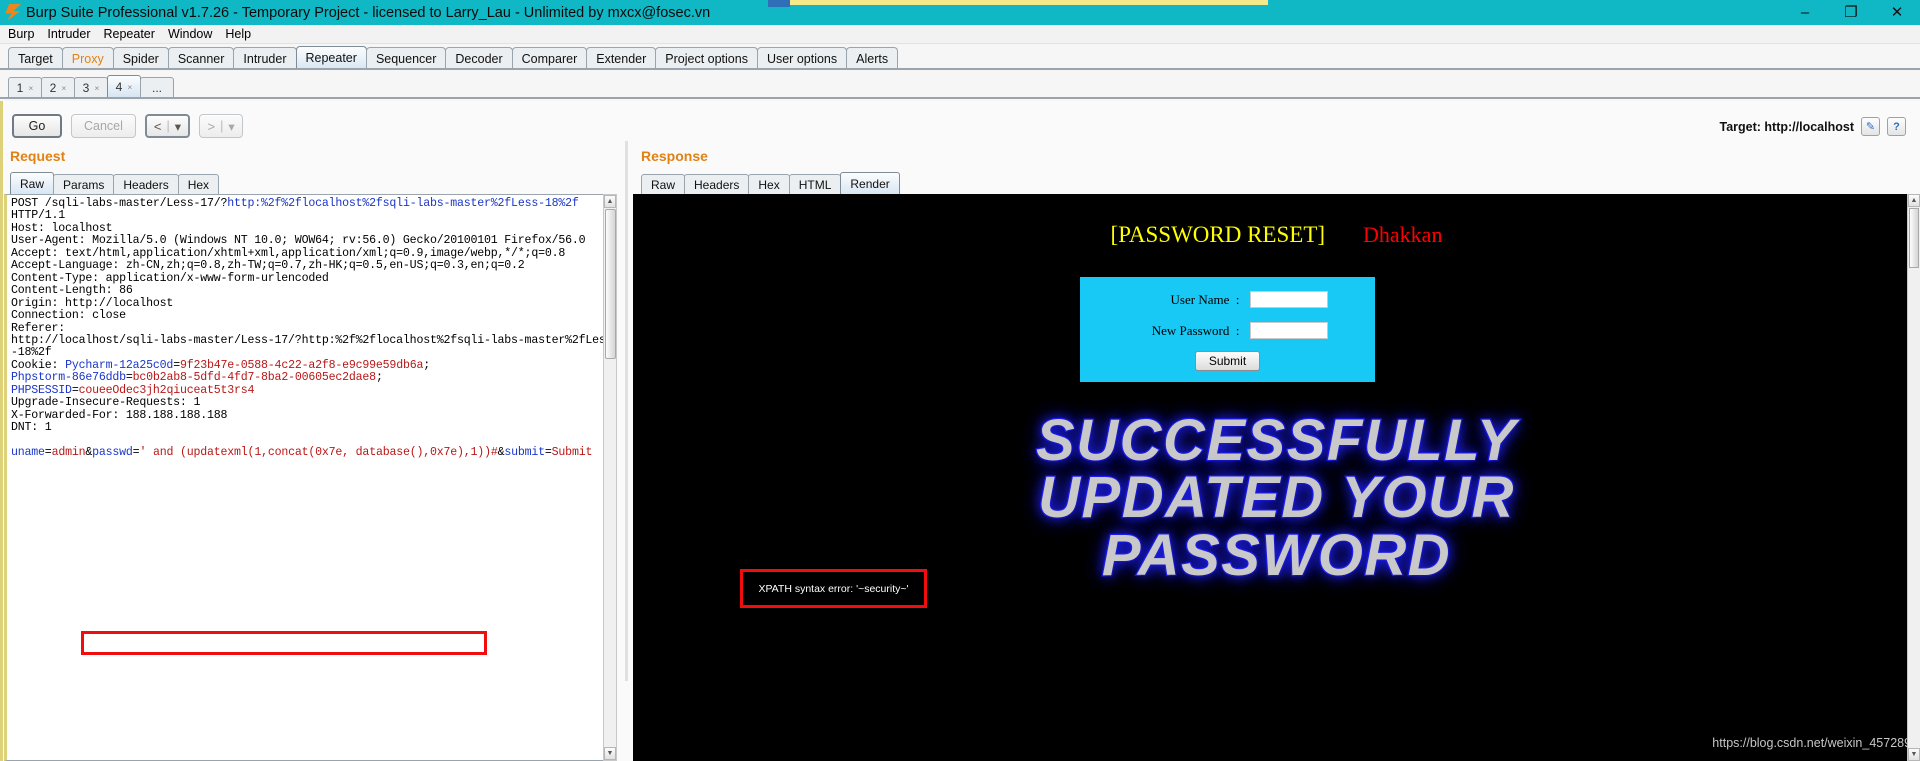 The image size is (1920, 761). What do you see at coordinates (58, 87) in the screenshot?
I see `repeater-tab-2: 2 ×` at bounding box center [58, 87].